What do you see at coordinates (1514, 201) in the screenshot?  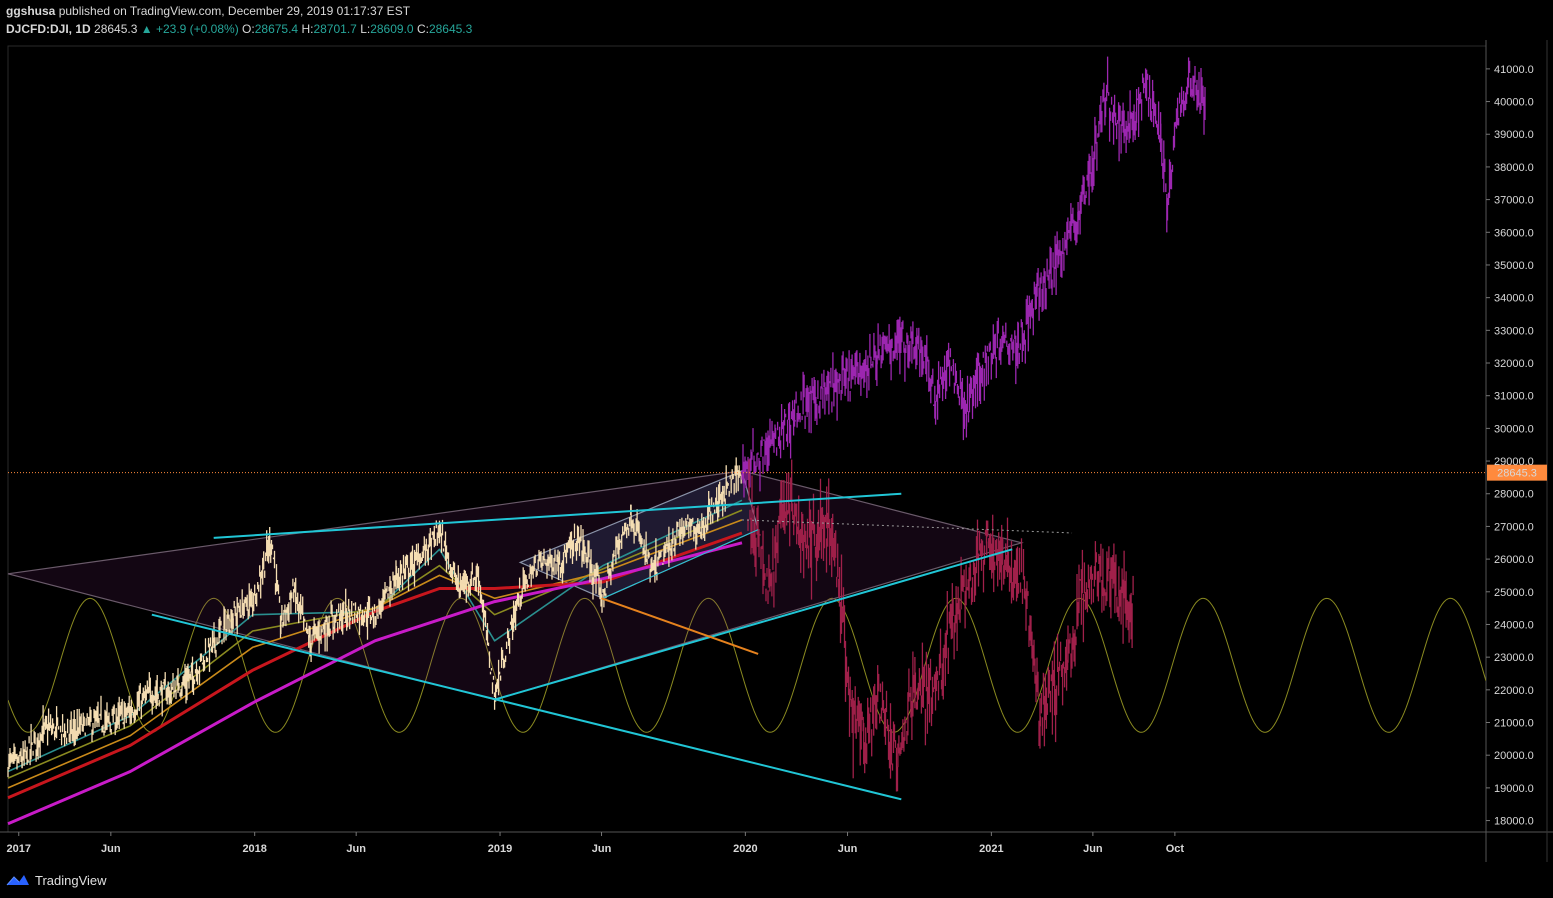 I see `y-tick-label: 37000.0` at bounding box center [1514, 201].